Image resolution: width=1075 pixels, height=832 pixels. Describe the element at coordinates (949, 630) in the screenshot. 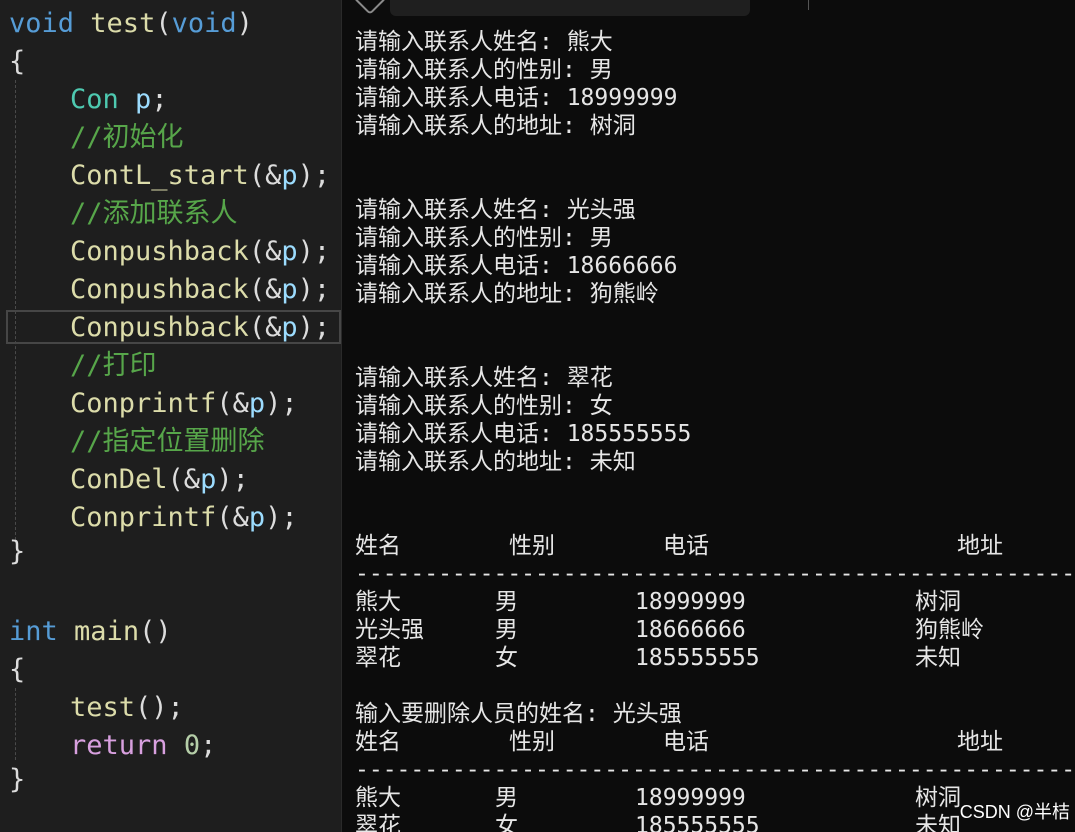

I see `cell-address: 狗熊岭` at that location.